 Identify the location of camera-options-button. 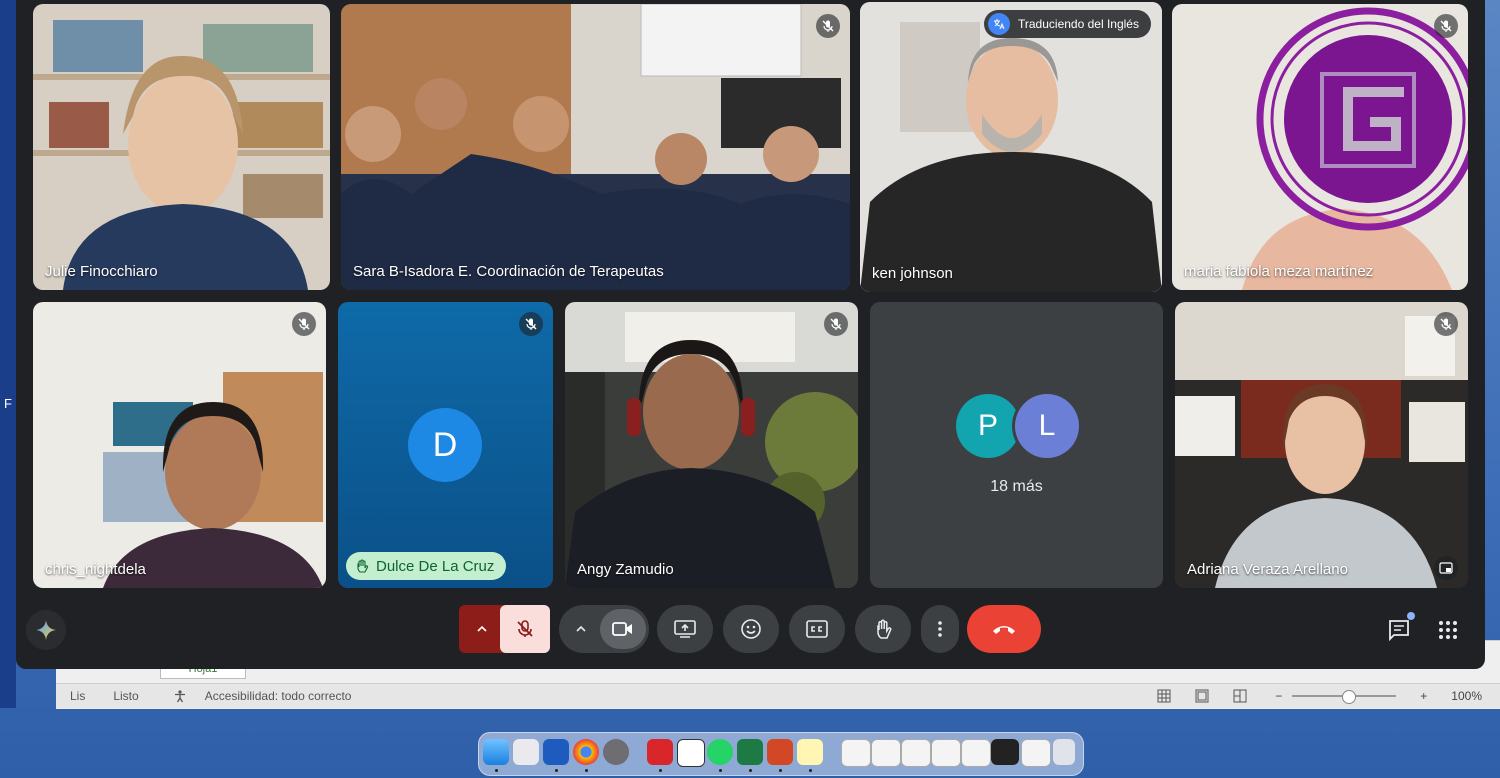
(581, 629).